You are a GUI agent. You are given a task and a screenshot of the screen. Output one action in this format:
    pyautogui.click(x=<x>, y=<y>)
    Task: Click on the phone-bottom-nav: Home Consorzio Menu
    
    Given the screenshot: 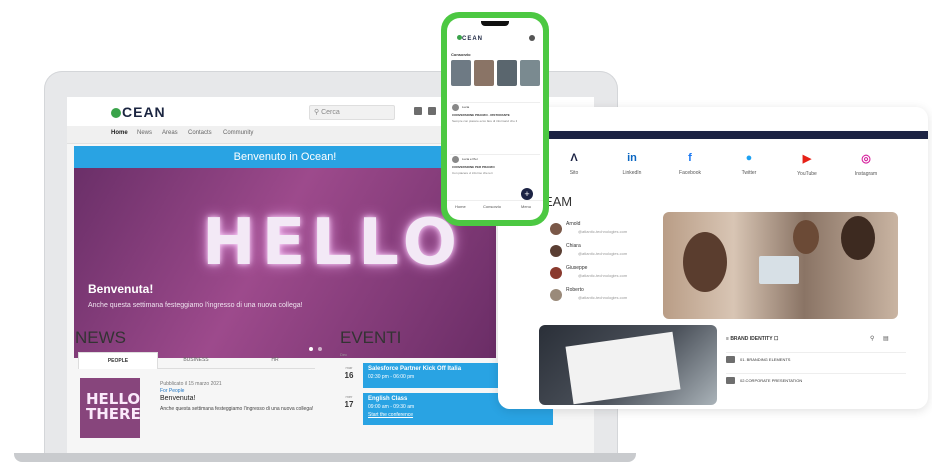 What is the action you would take?
    pyautogui.click(x=495, y=207)
    